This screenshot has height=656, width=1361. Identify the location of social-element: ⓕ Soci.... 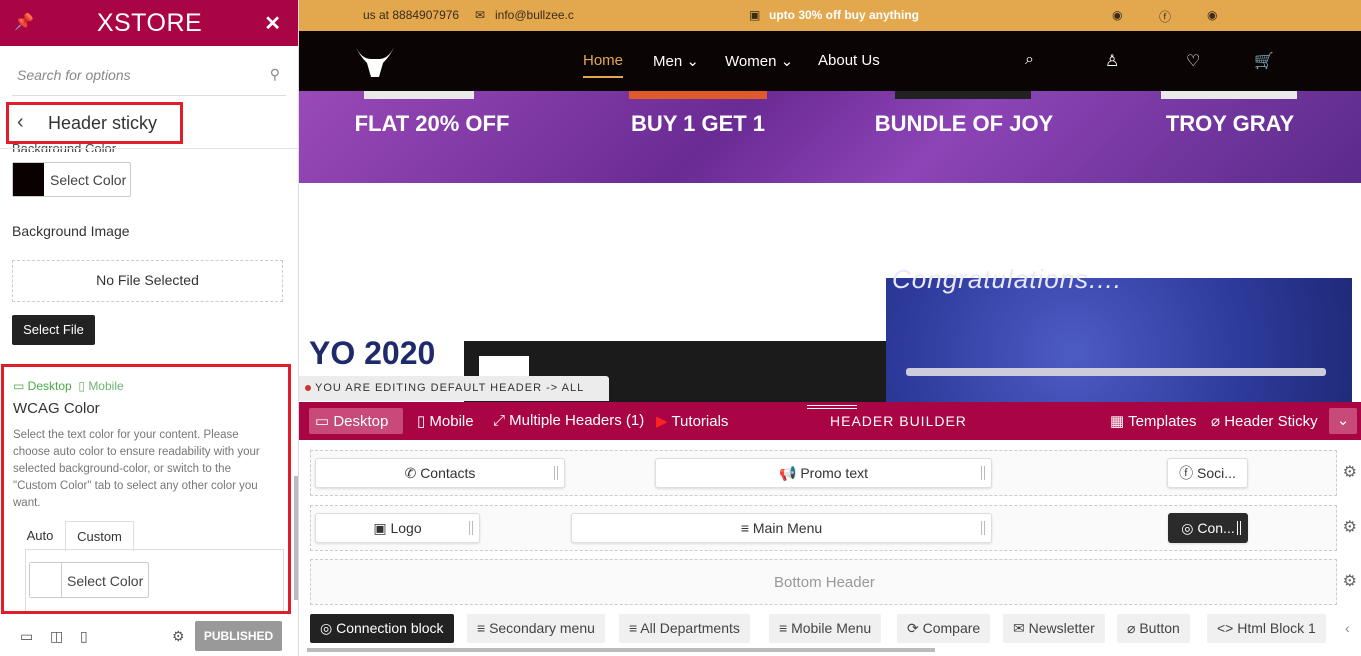
(1207, 473).